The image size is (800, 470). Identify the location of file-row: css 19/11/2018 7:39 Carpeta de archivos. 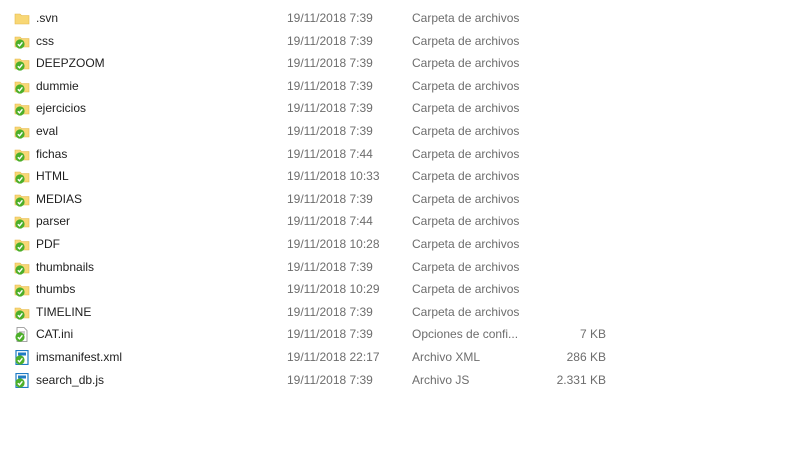
(400, 41).